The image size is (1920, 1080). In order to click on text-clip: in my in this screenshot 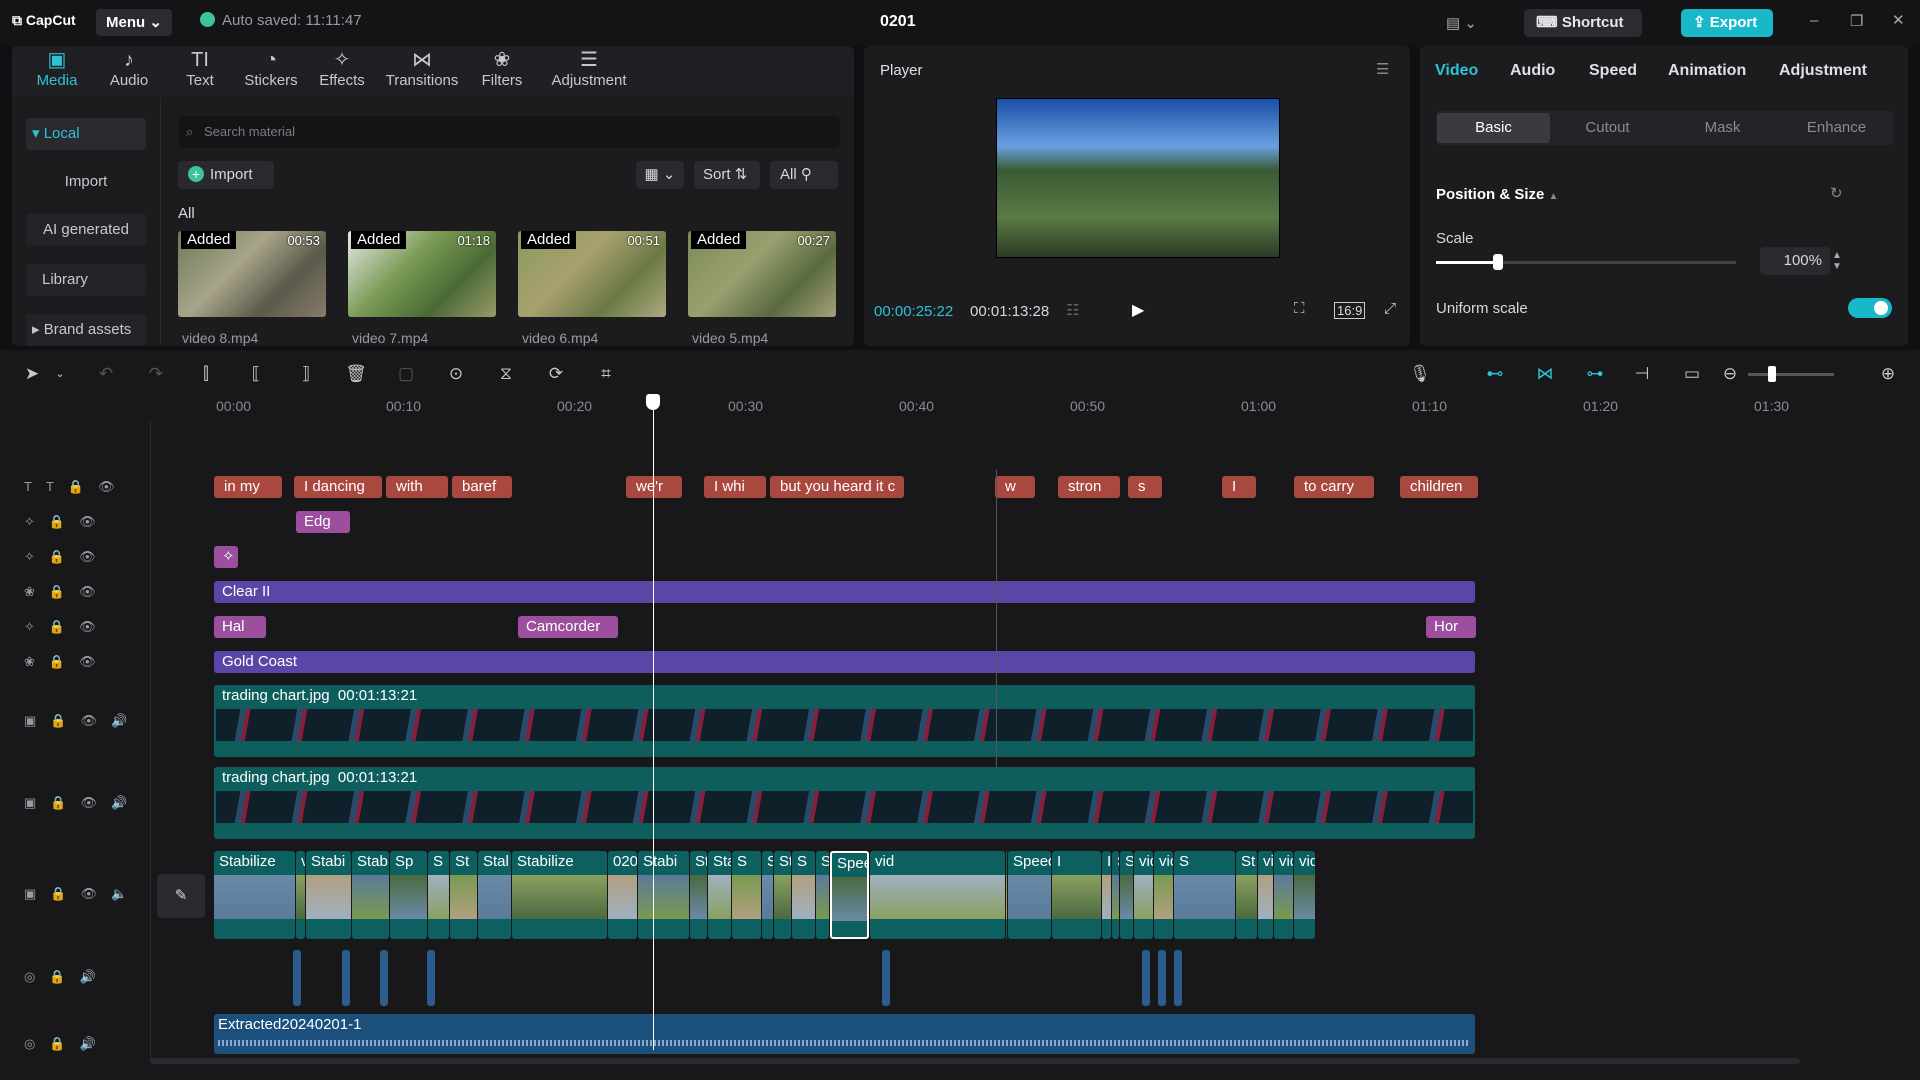, I will do `click(248, 487)`.